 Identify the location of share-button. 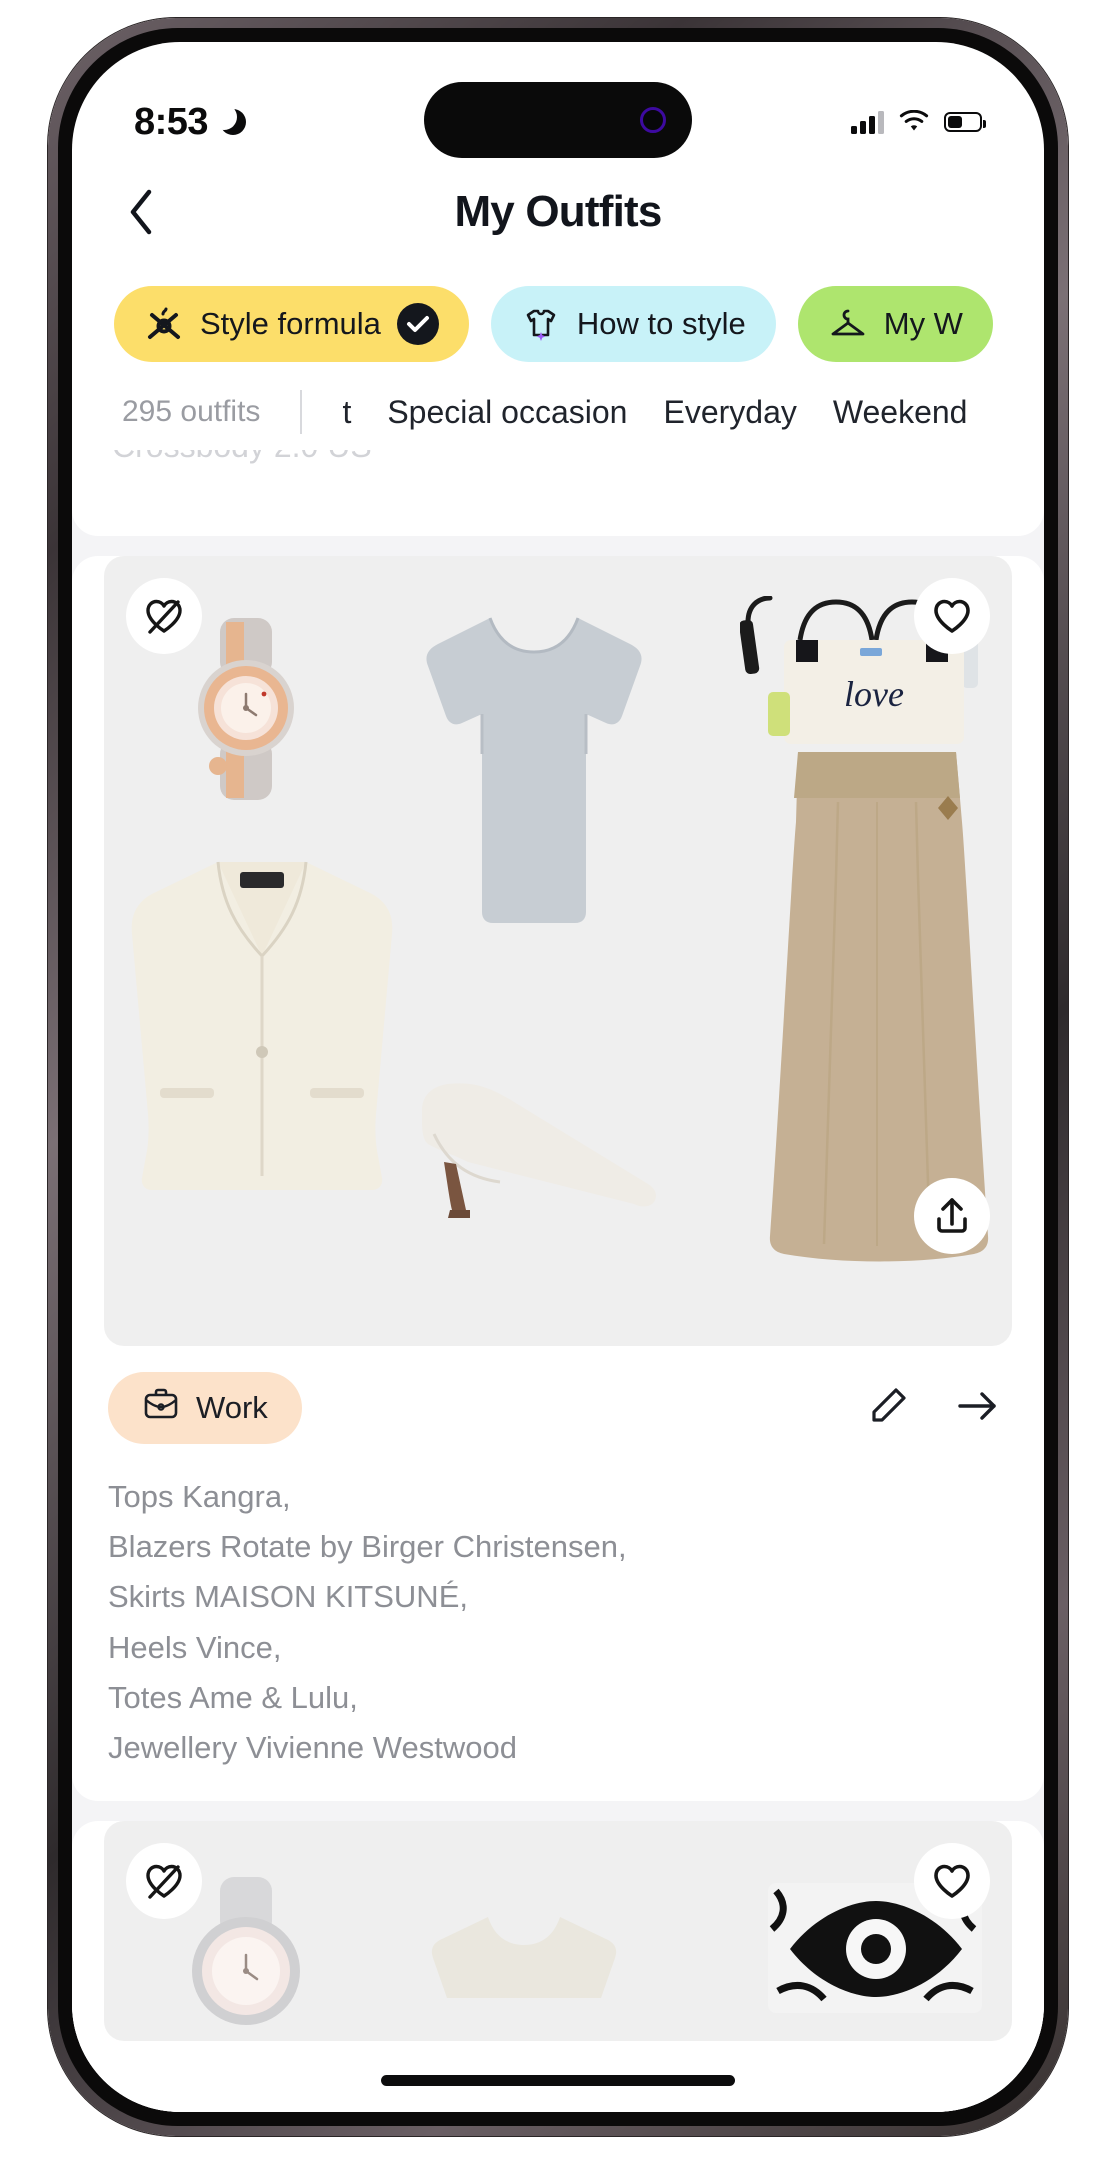
(952, 1216).